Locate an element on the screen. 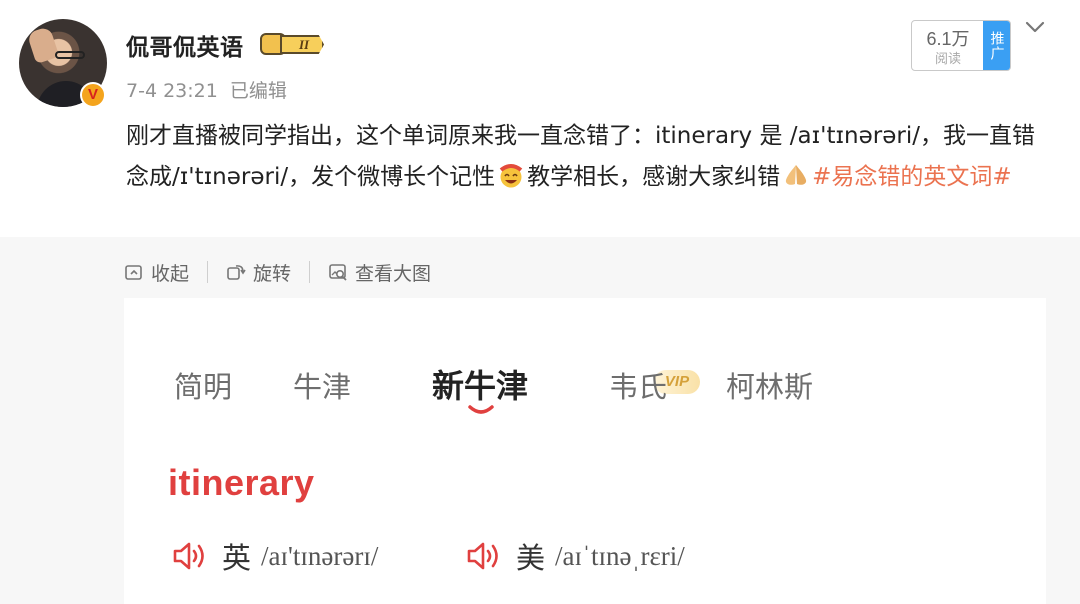  rotate-icon is located at coordinates (236, 272).